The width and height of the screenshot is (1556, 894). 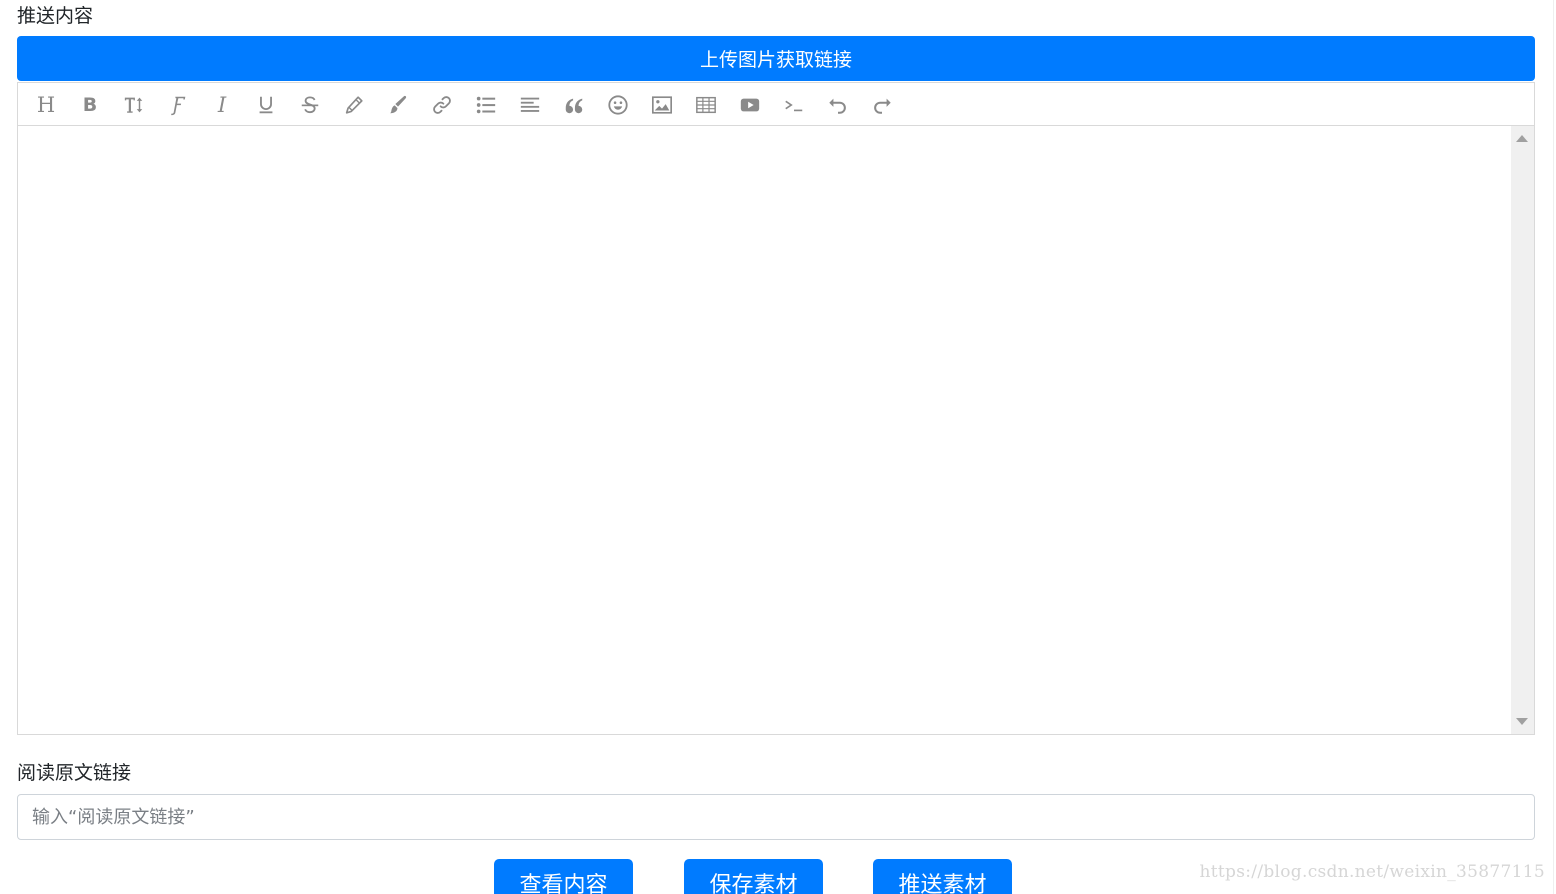 I want to click on pencil-icon, so click(x=354, y=105).